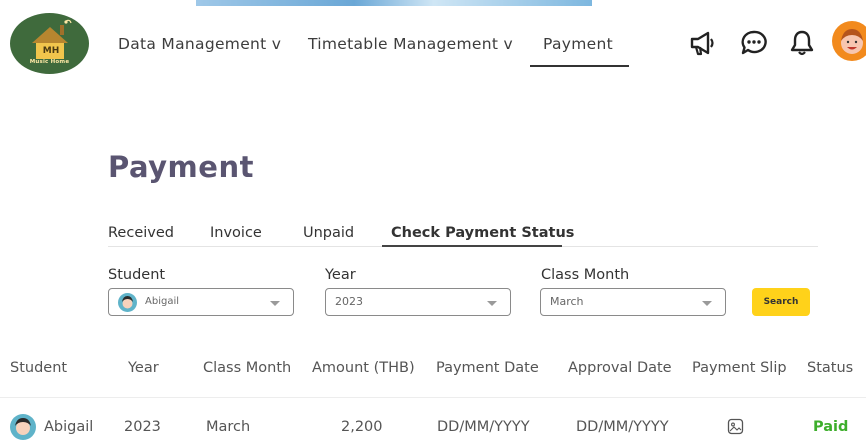 This screenshot has height=441, width=866. Describe the element at coordinates (418, 302) in the screenshot. I see `year-select: 2023` at that location.